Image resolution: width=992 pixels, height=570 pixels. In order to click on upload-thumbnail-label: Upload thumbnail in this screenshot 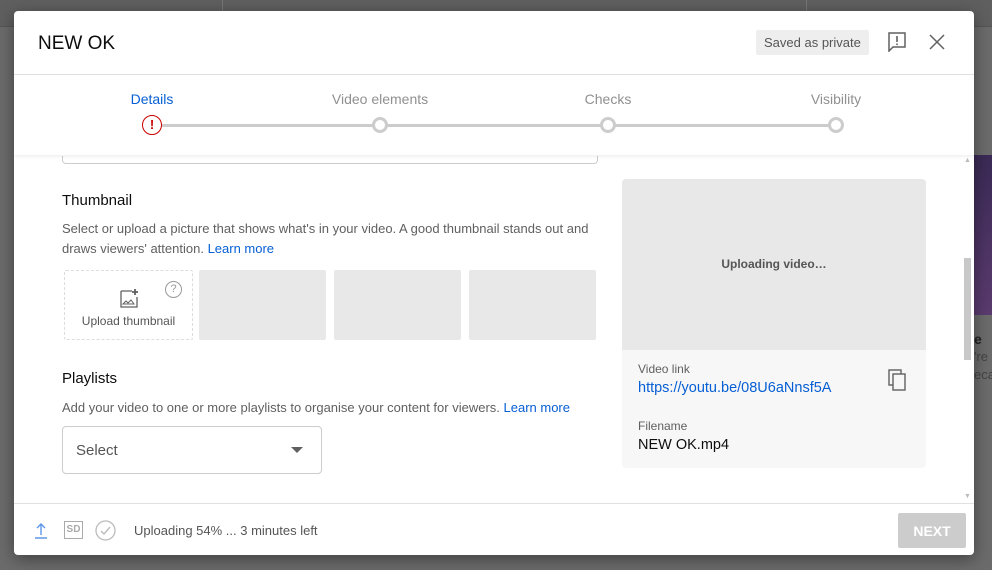, I will do `click(128, 321)`.